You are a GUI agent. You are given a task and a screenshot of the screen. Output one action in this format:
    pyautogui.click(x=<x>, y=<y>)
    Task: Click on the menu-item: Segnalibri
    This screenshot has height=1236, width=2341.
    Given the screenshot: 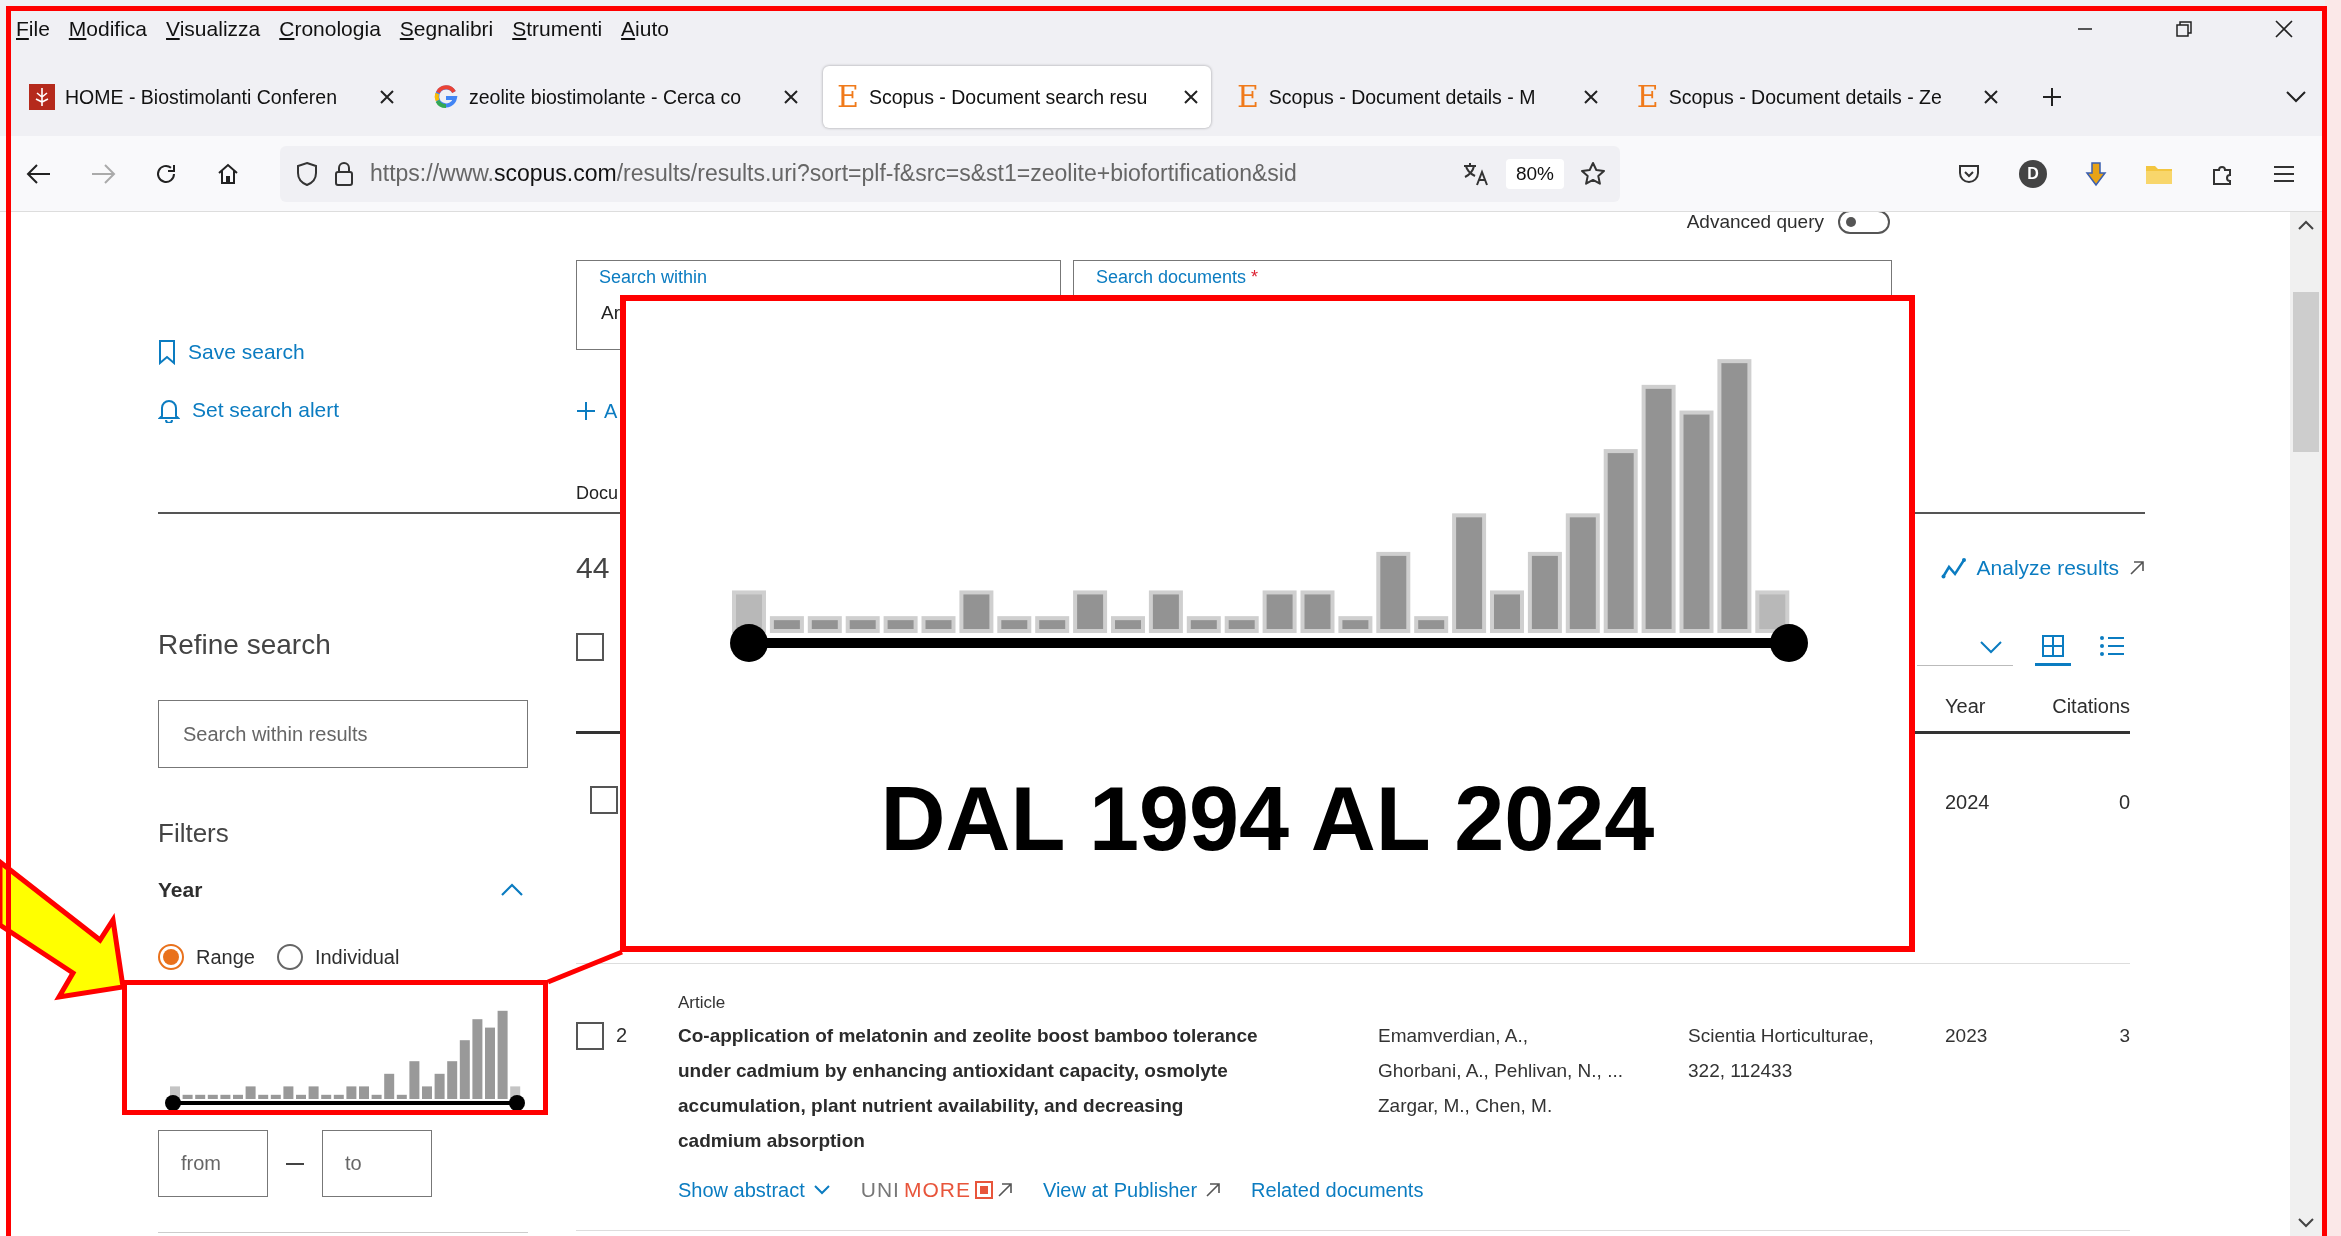 What is the action you would take?
    pyautogui.click(x=446, y=29)
    